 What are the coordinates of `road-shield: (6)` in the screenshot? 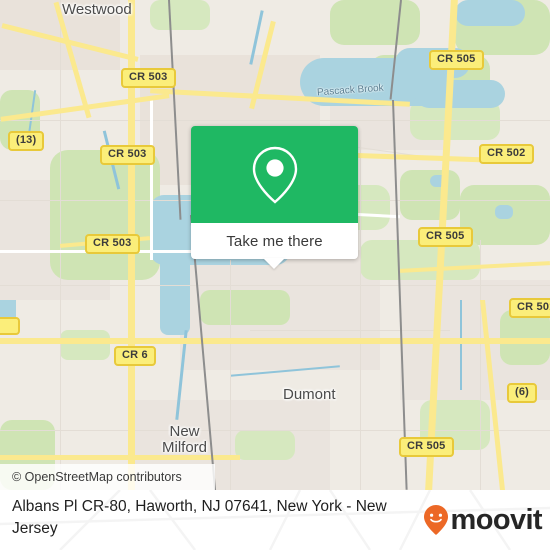 It's located at (522, 393).